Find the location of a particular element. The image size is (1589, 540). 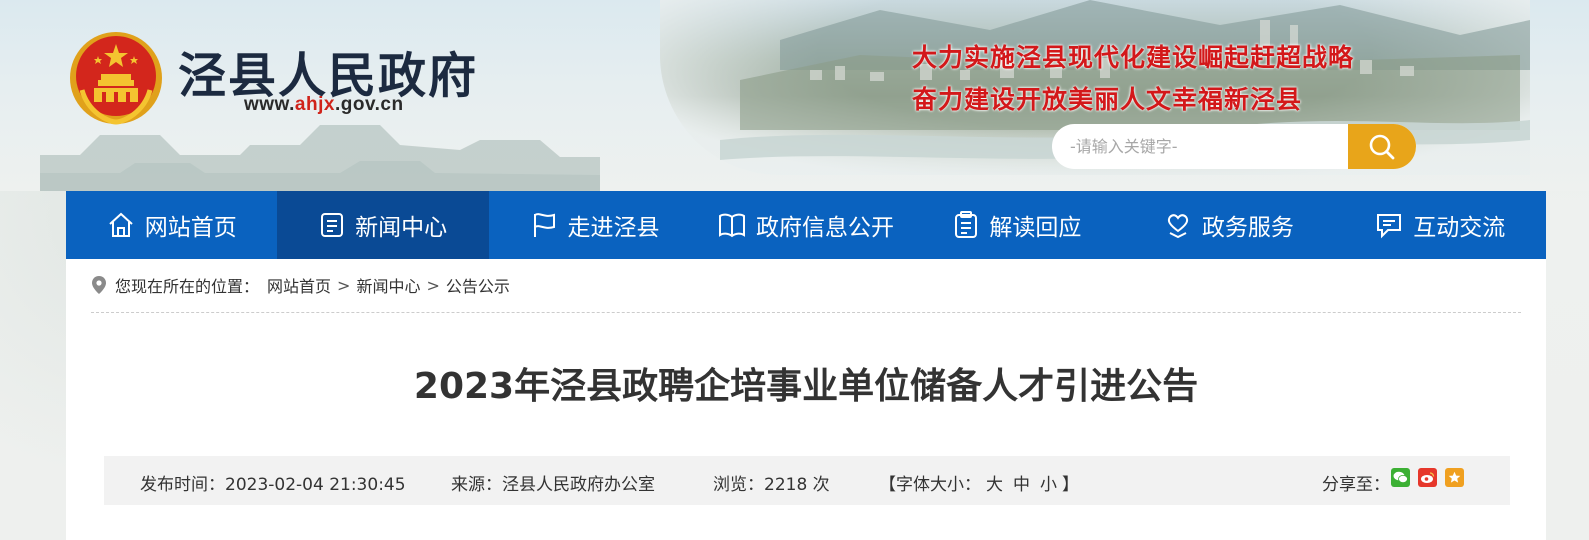

publish-time: 发布时间：2023-02-04 21:30:45 is located at coordinates (273, 485).